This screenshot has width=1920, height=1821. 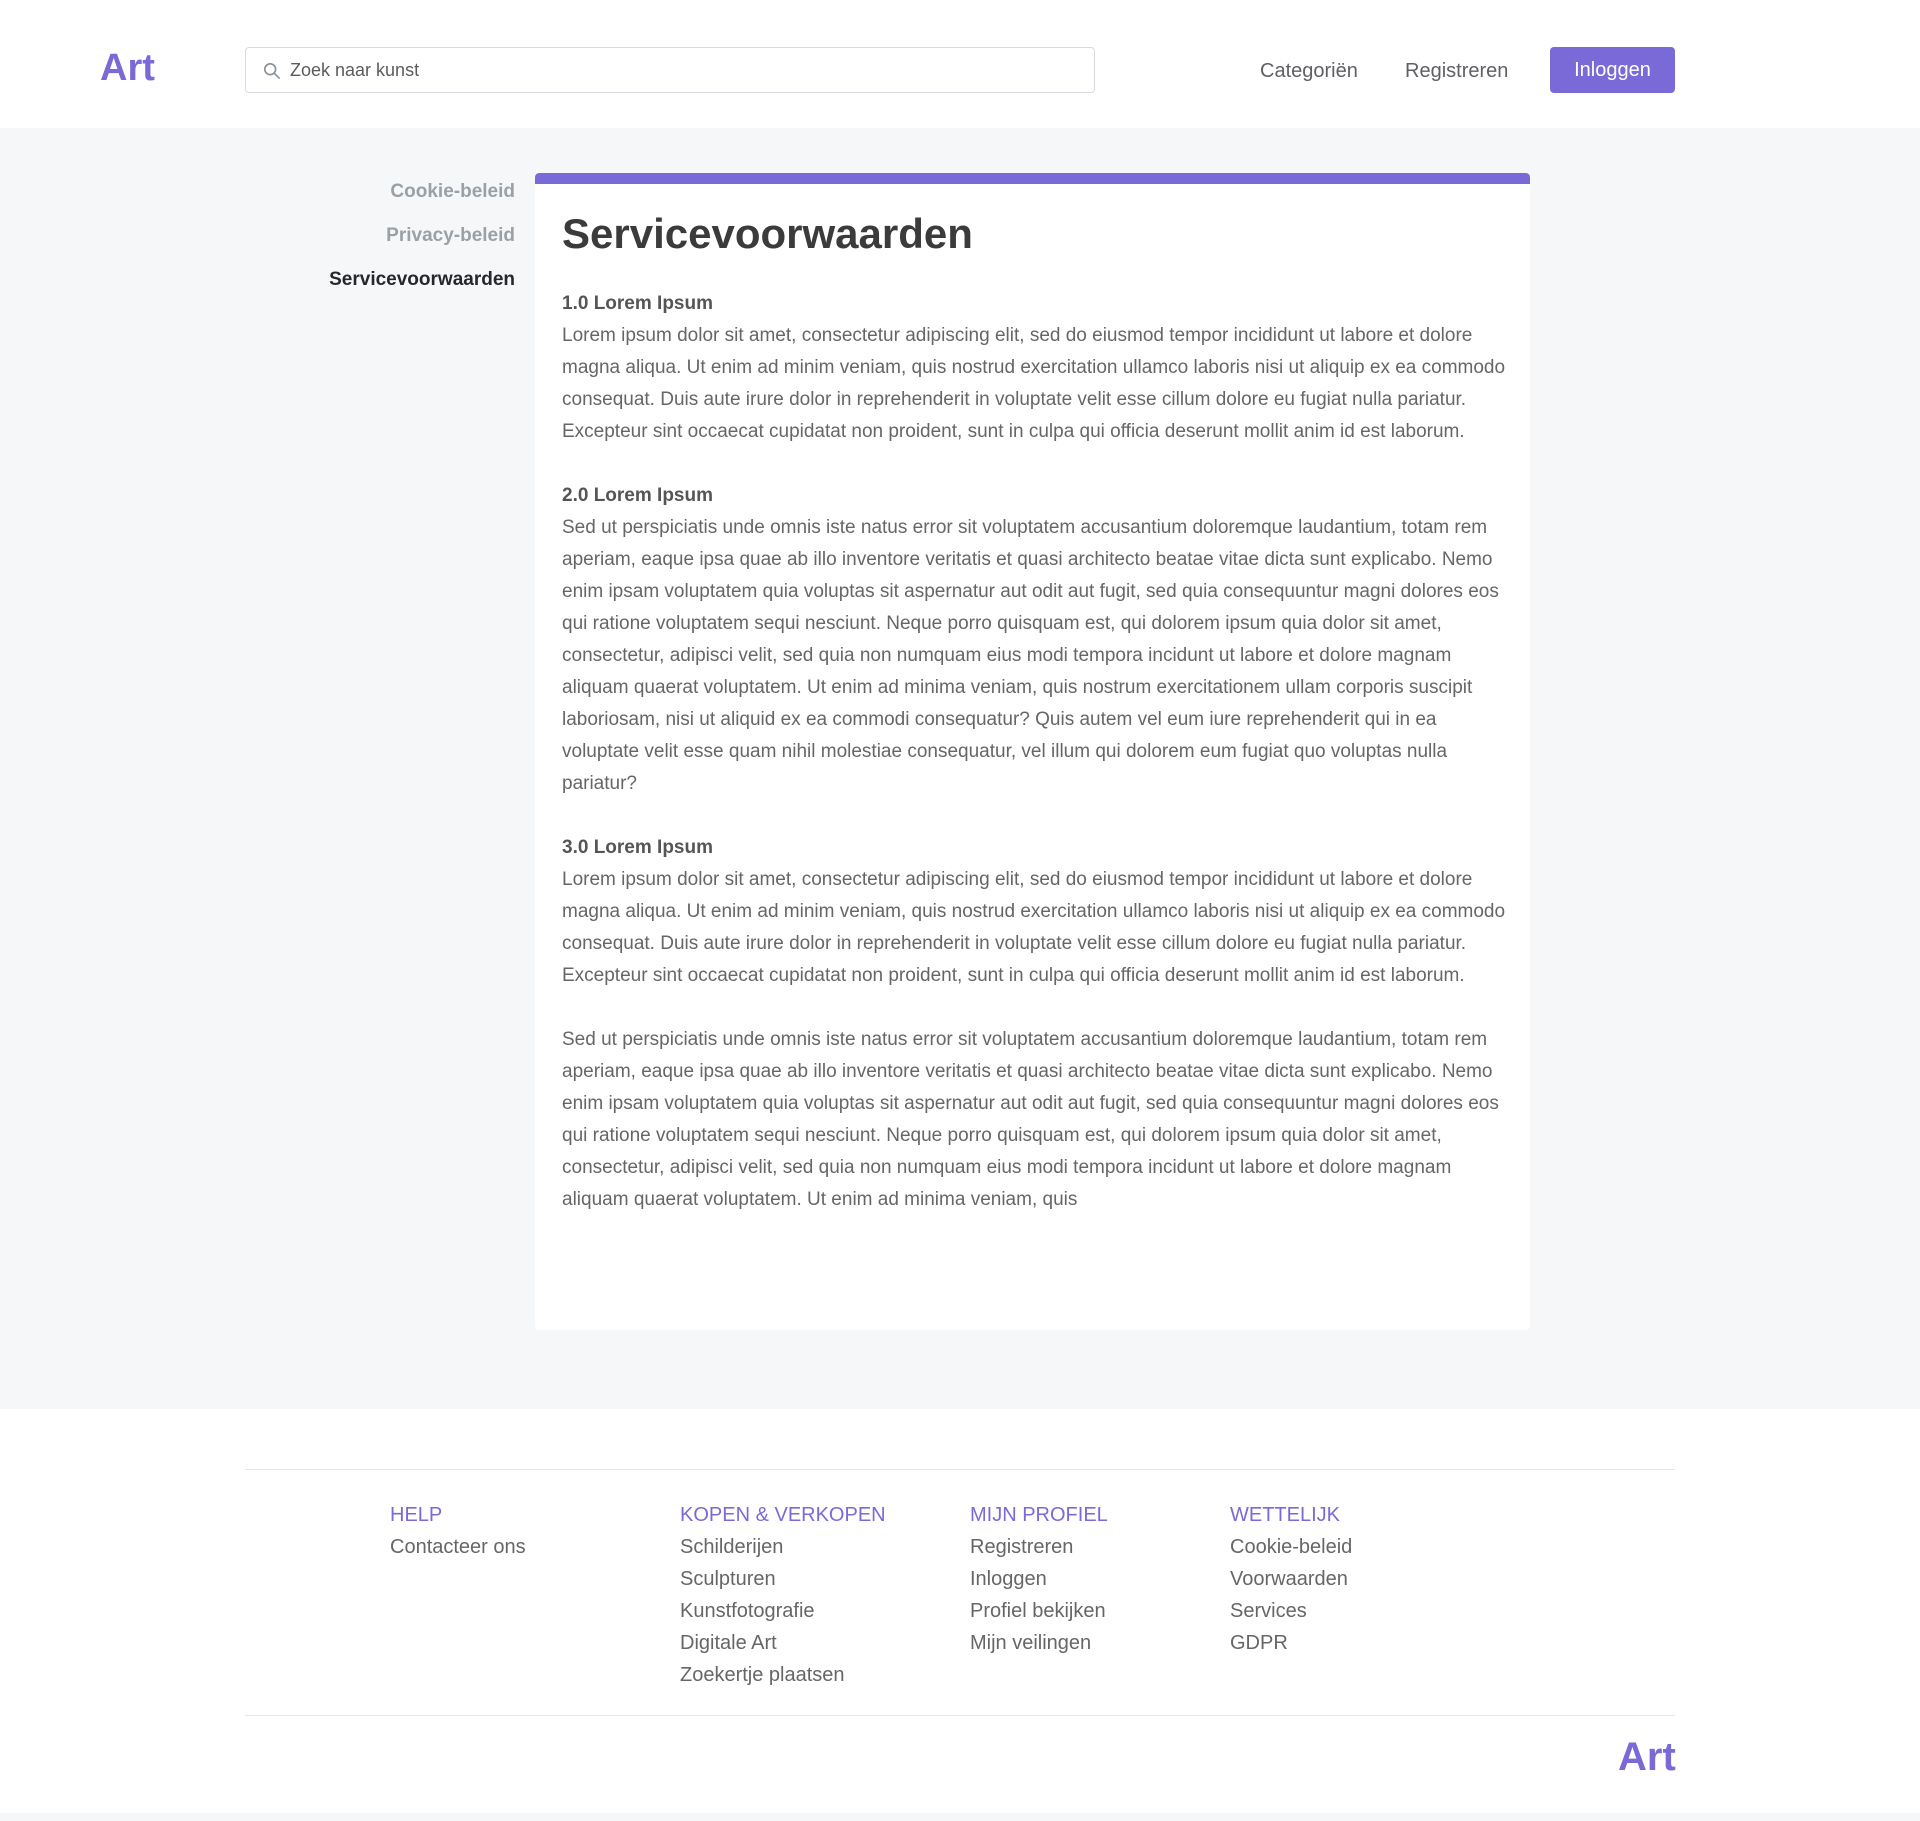 I want to click on search-box, so click(x=670, y=70).